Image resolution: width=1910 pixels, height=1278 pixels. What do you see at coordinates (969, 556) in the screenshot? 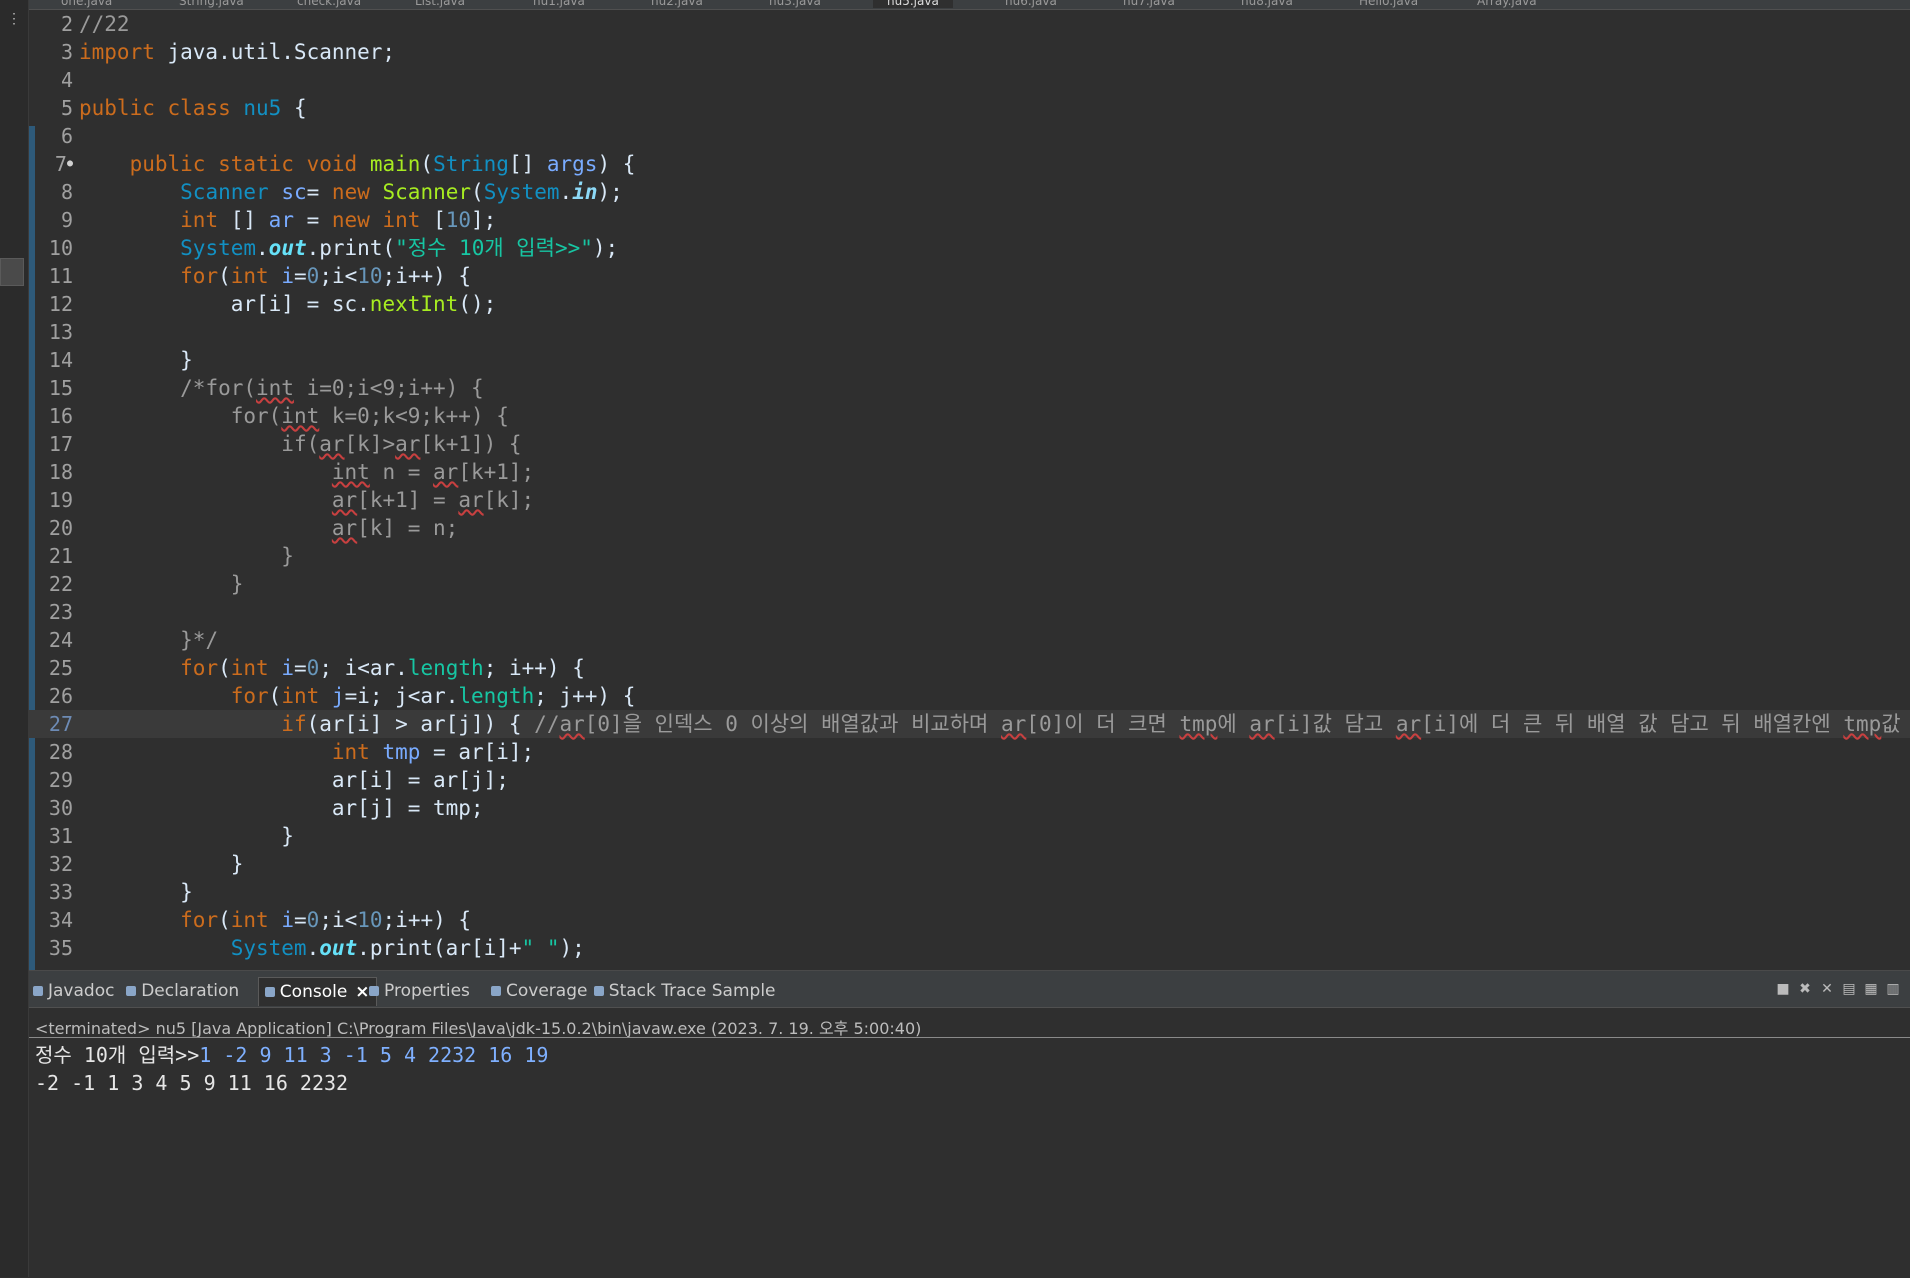
I see `code-line: 21 }` at bounding box center [969, 556].